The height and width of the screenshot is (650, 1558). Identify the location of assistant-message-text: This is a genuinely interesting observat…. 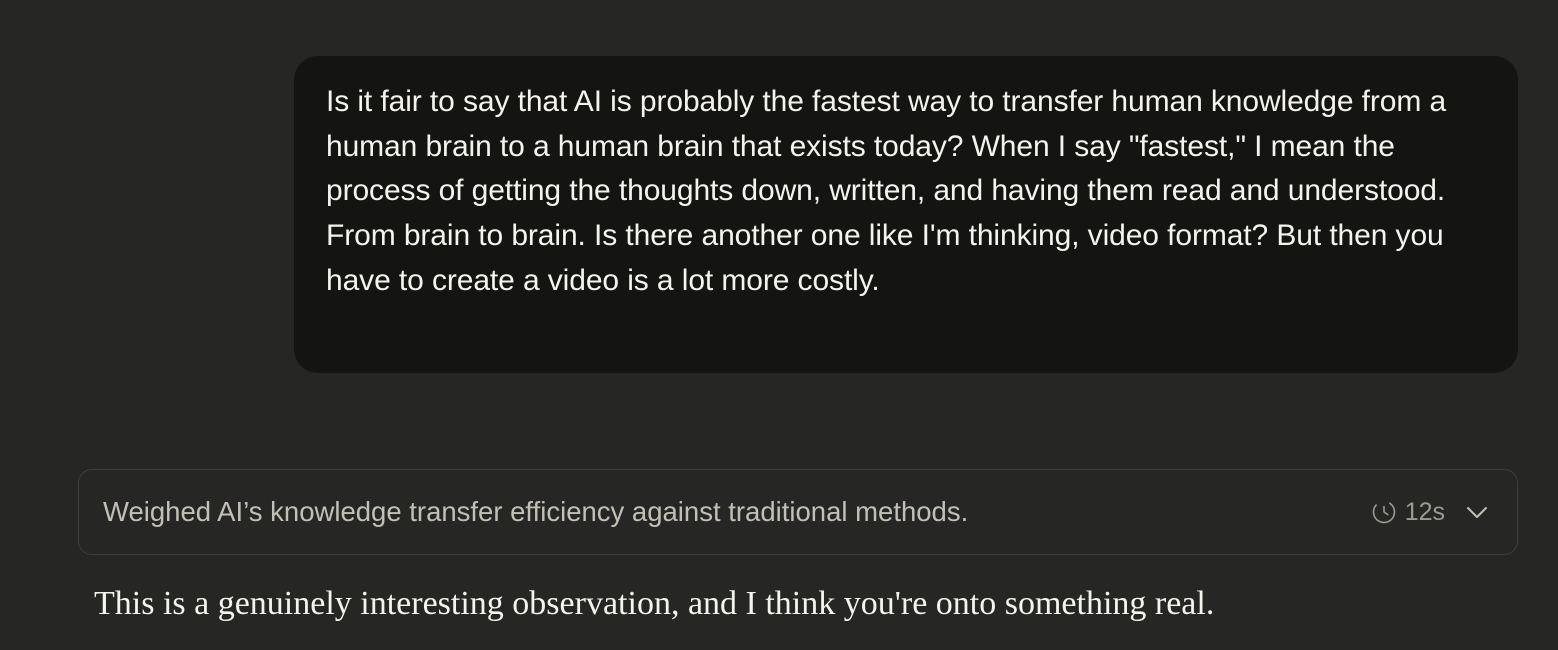
(654, 603).